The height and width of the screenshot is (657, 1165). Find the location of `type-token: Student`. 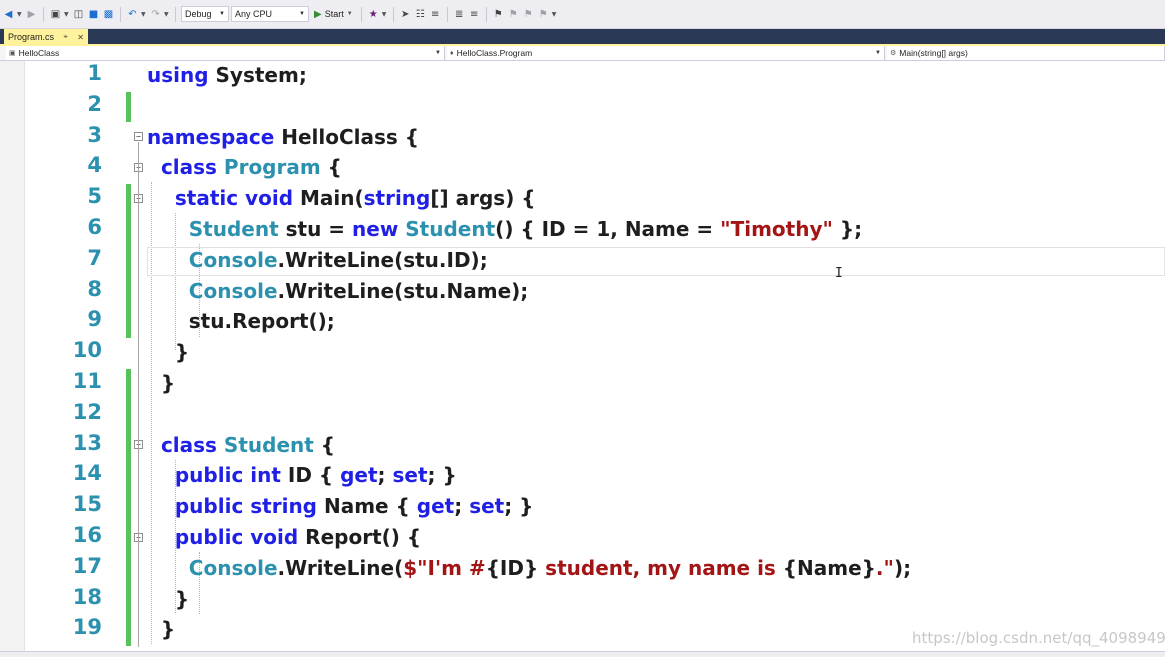

type-token: Student is located at coordinates (268, 444).